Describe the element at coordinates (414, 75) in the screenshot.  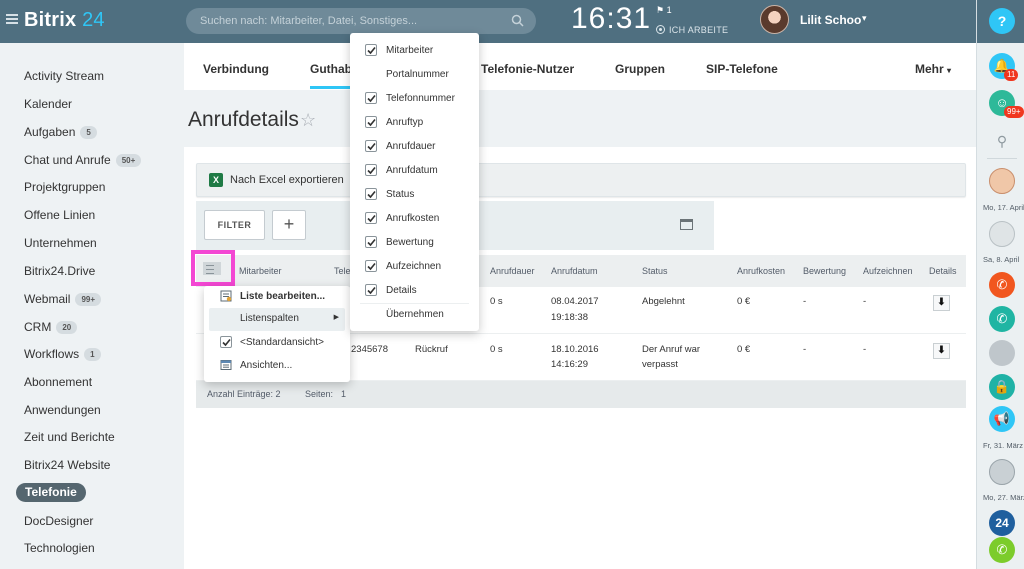
I see `column-option-portalnummer: Portalnummer` at that location.